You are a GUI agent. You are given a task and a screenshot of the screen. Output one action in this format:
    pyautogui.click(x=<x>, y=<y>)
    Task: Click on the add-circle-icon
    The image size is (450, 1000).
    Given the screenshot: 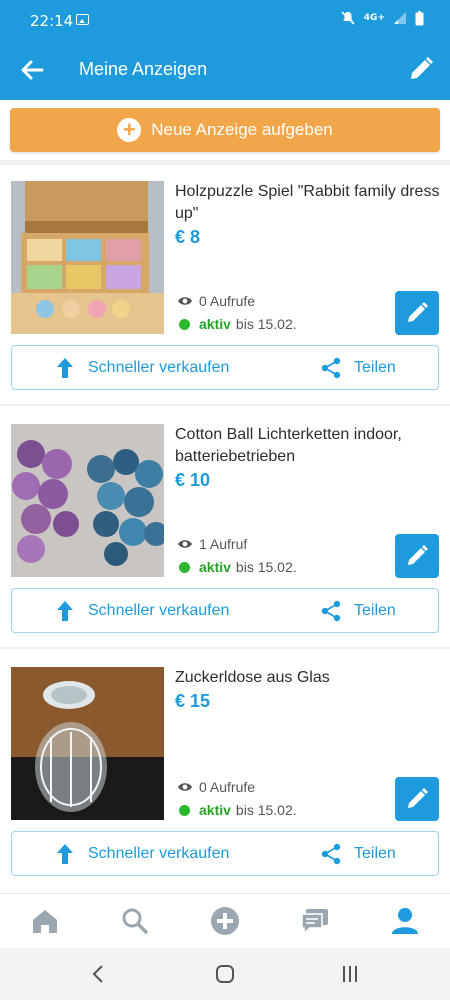 What is the action you would take?
    pyautogui.click(x=225, y=921)
    